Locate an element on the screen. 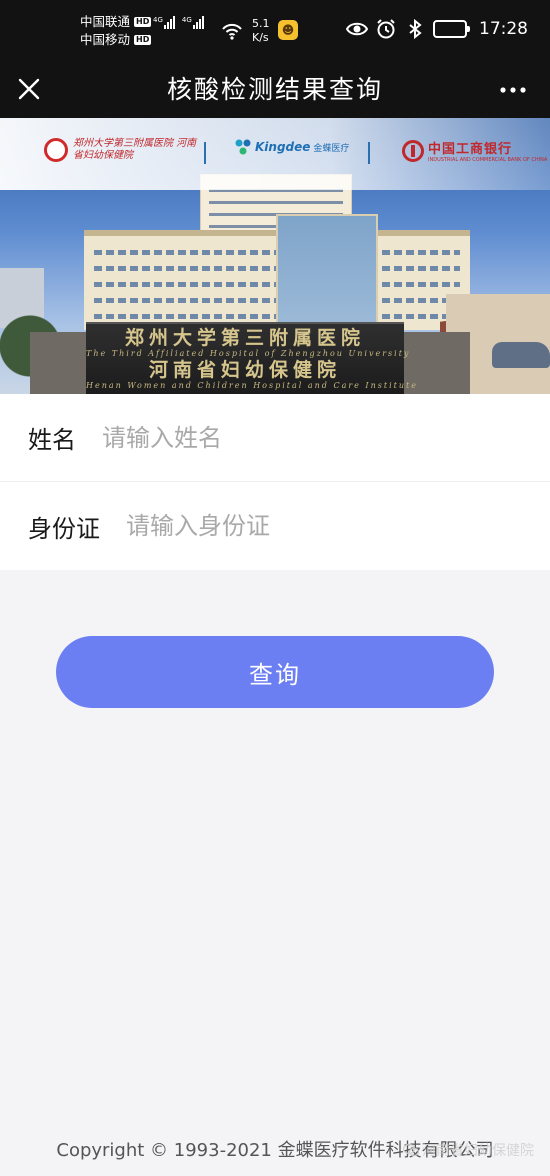  name-row: 姓名 is located at coordinates (275, 438).